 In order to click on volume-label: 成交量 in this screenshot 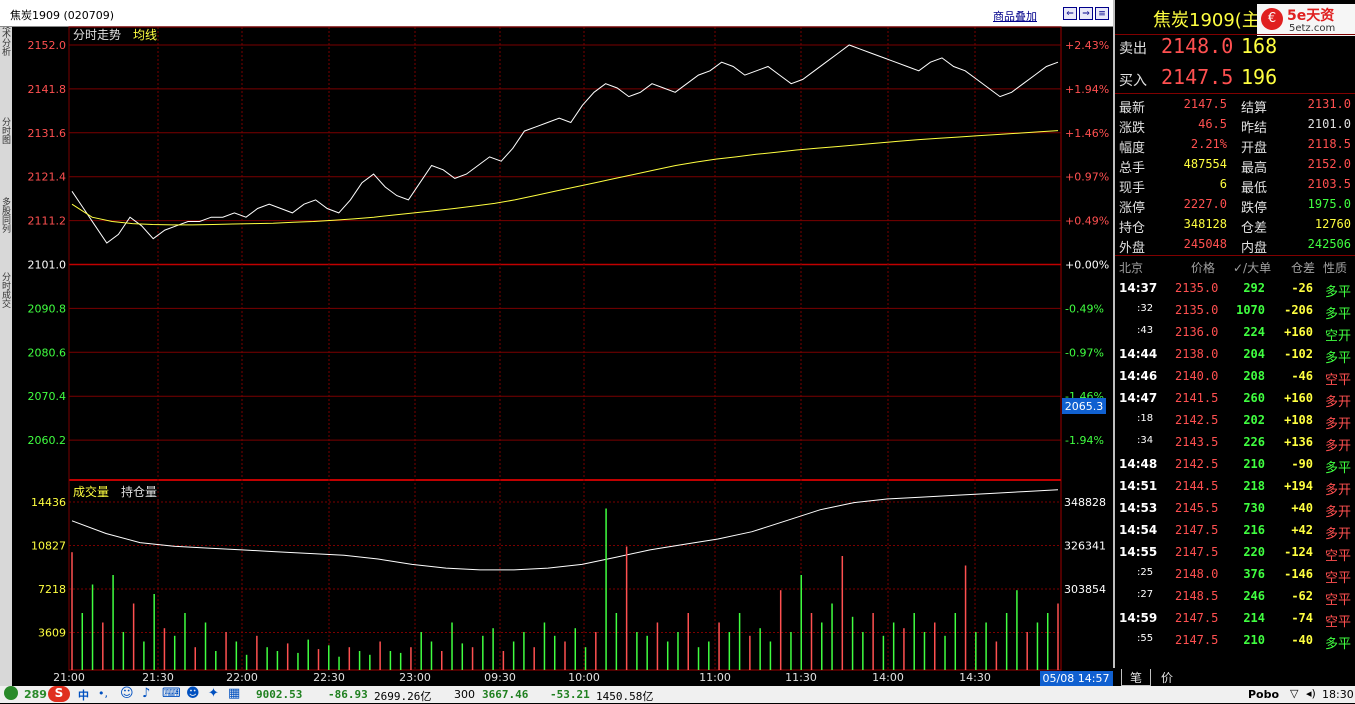, I will do `click(91, 491)`.